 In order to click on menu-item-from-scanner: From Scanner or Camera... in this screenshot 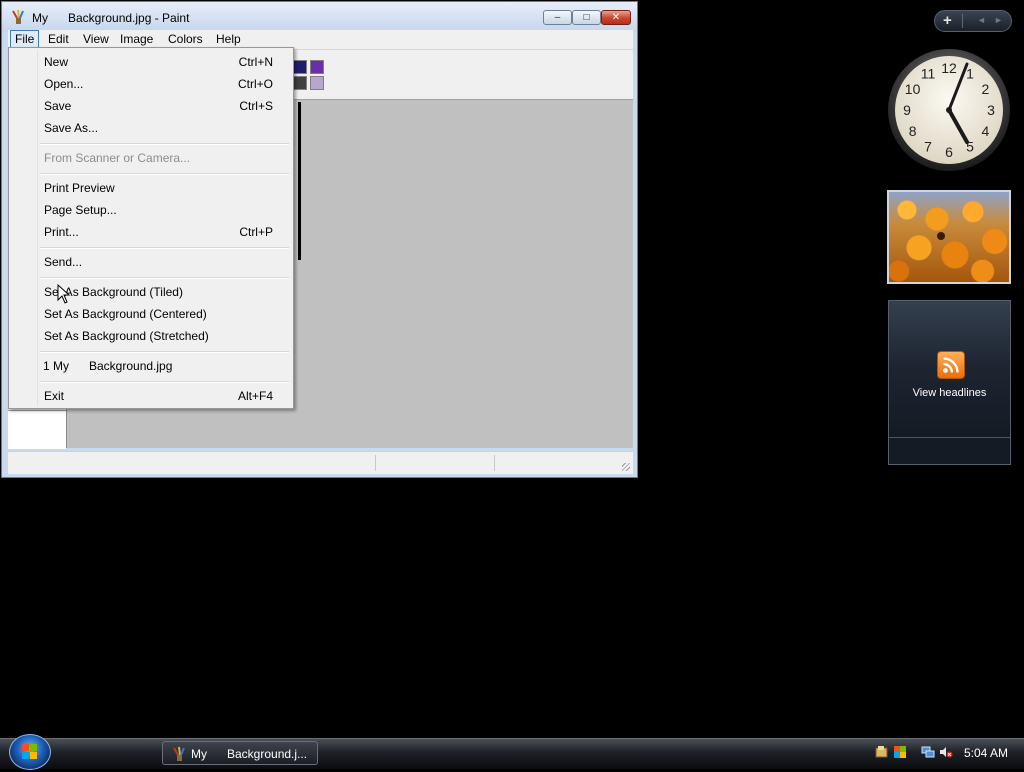, I will do `click(151, 158)`.